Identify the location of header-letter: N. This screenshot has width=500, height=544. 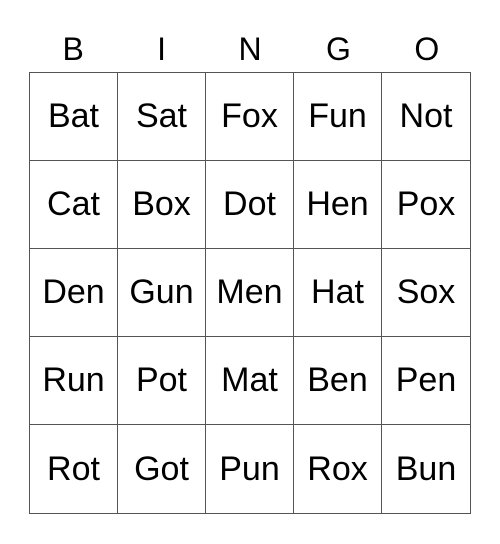
(250, 49).